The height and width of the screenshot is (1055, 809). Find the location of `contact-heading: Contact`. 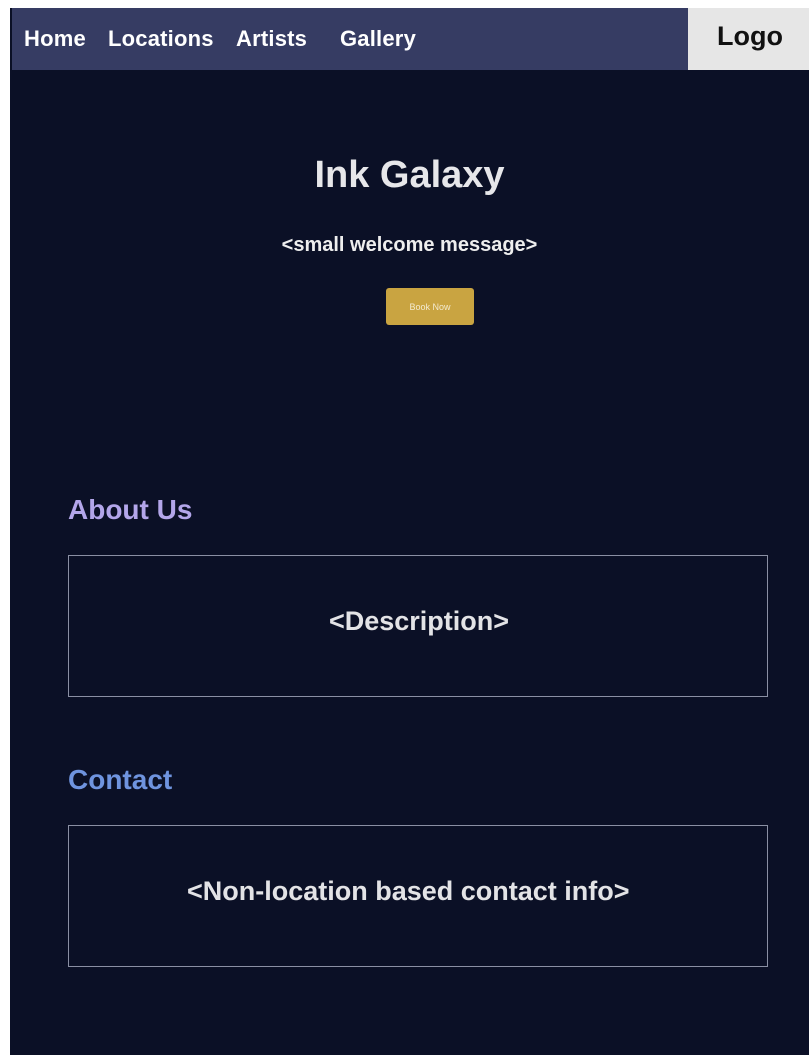

contact-heading: Contact is located at coordinates (120, 779).